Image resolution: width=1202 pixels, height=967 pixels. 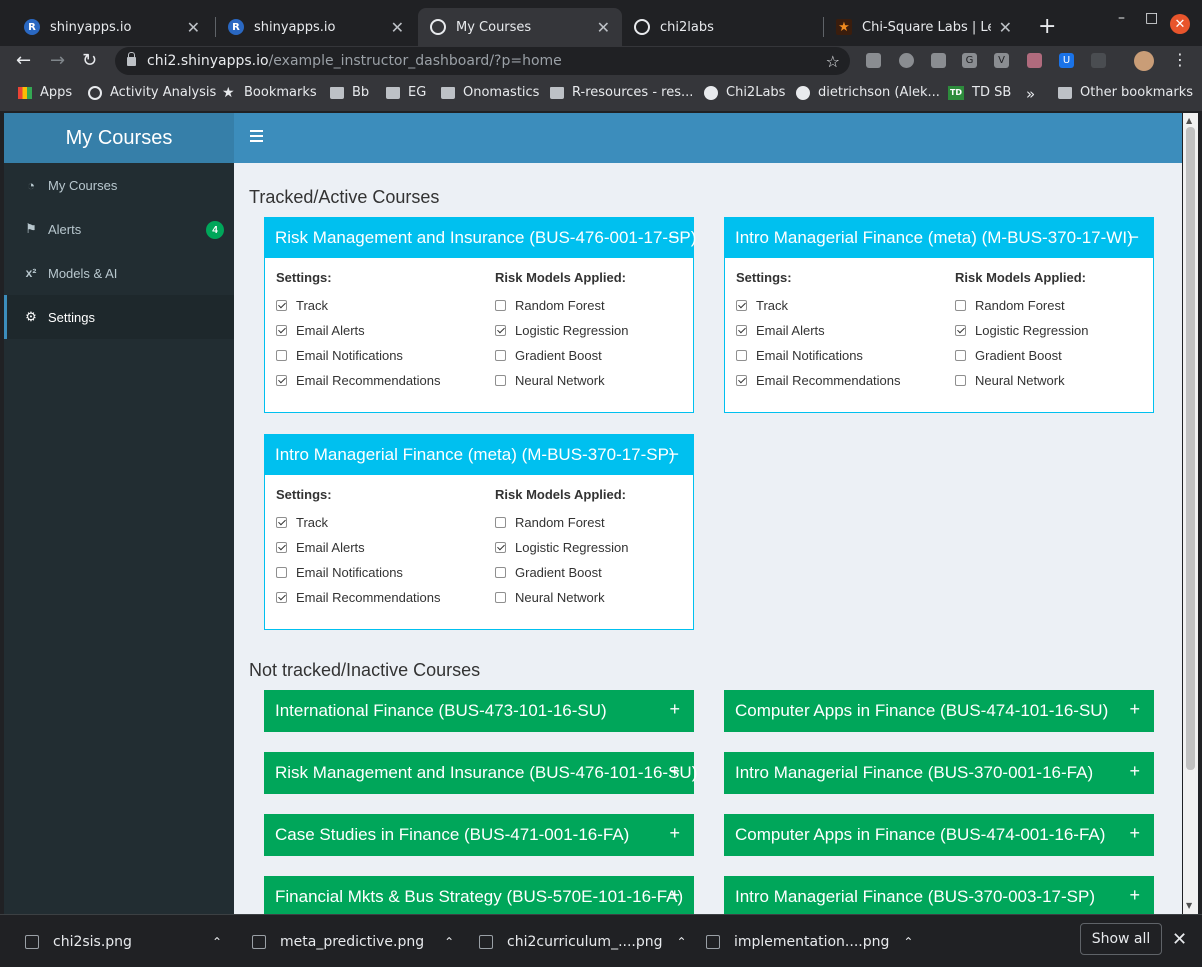 What do you see at coordinates (583, 941) in the screenshot?
I see `download-item: chi2curriculum_....png ⌃` at bounding box center [583, 941].